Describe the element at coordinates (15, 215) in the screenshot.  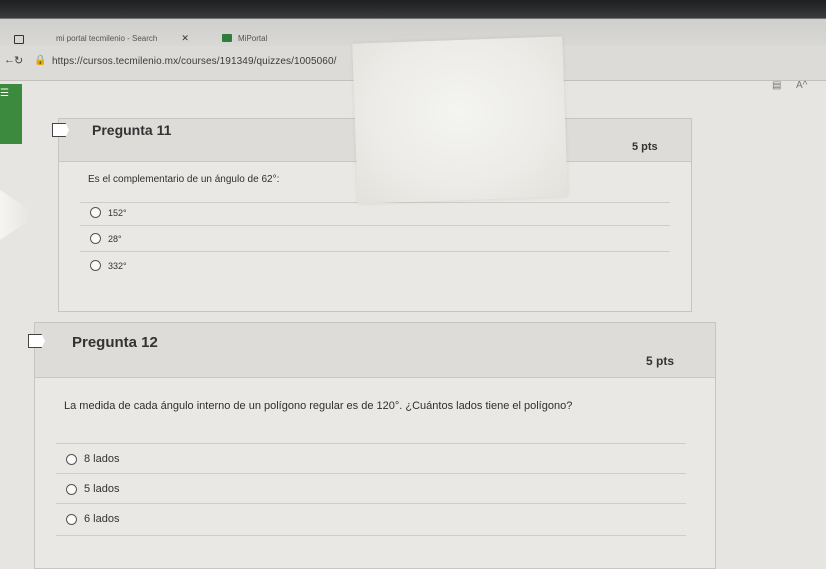
I see `light-glare` at that location.